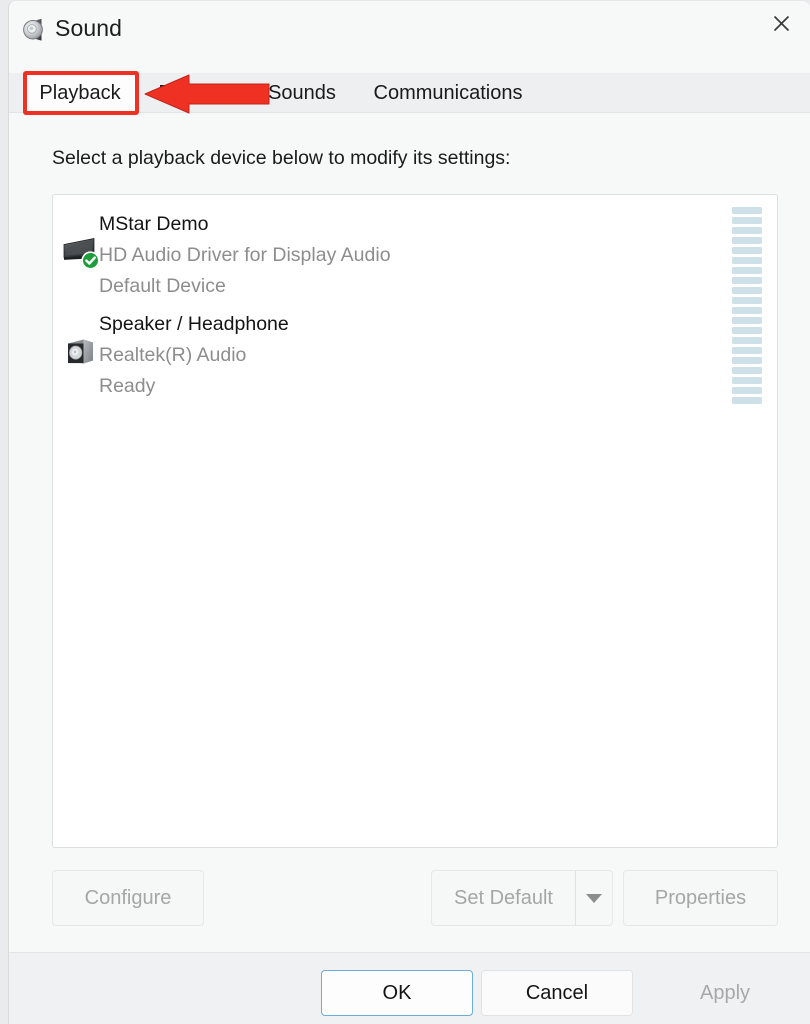  I want to click on device-driver: Realtek(R) Audio, so click(173, 355).